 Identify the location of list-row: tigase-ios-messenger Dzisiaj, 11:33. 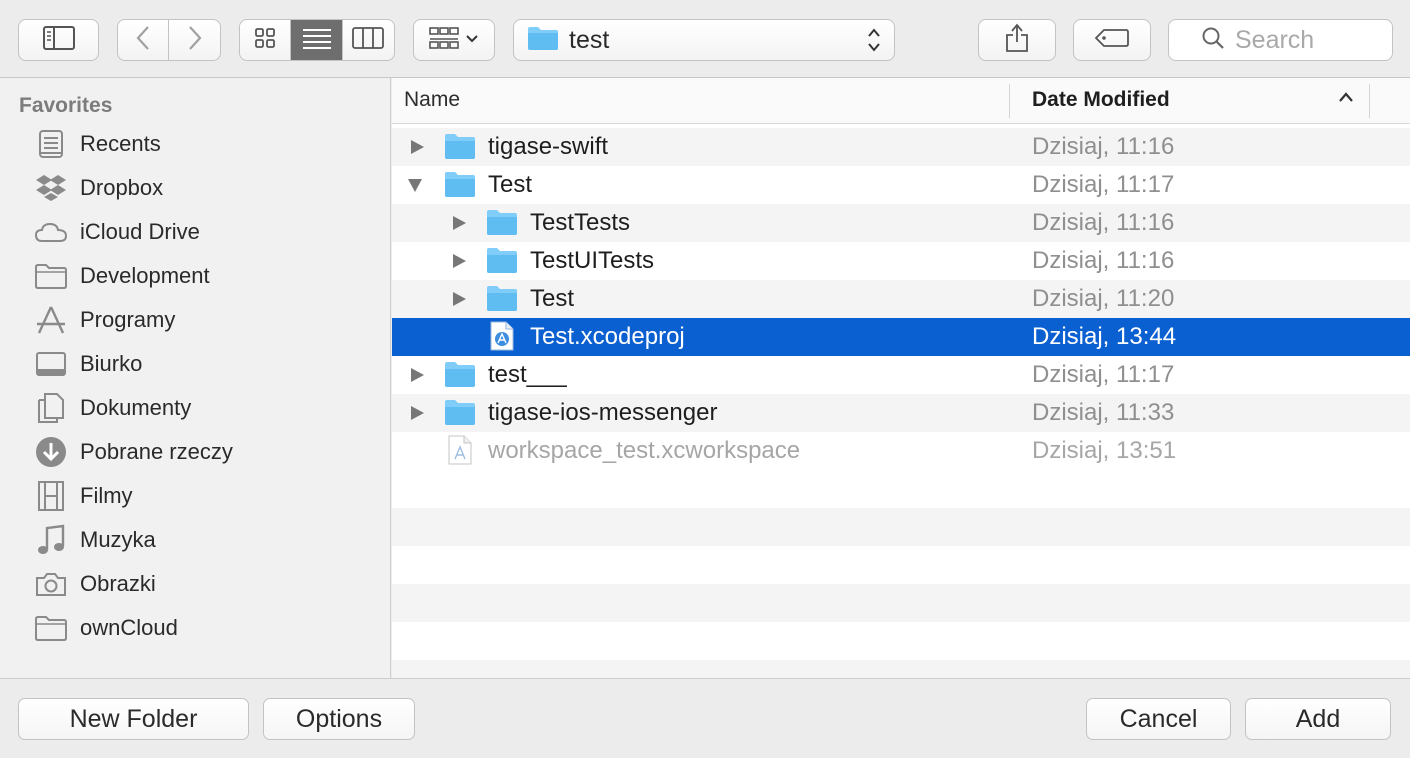
(901, 413).